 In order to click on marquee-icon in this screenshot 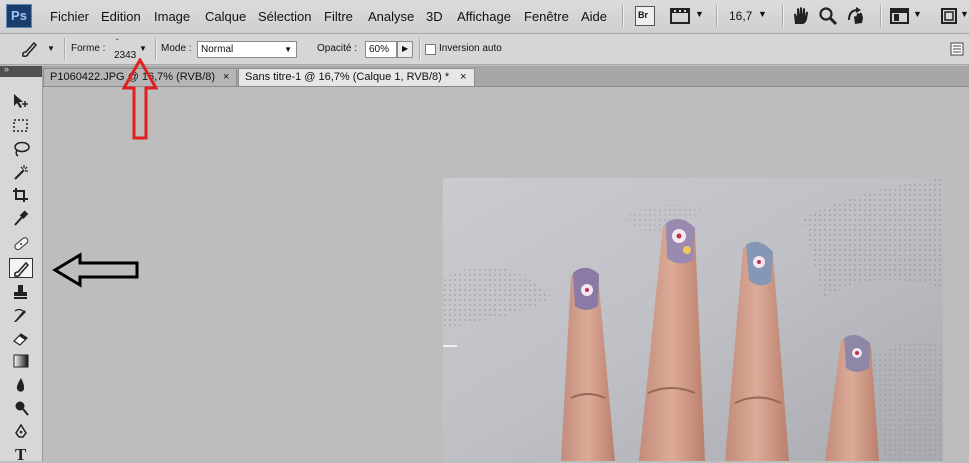, I will do `click(20, 125)`.